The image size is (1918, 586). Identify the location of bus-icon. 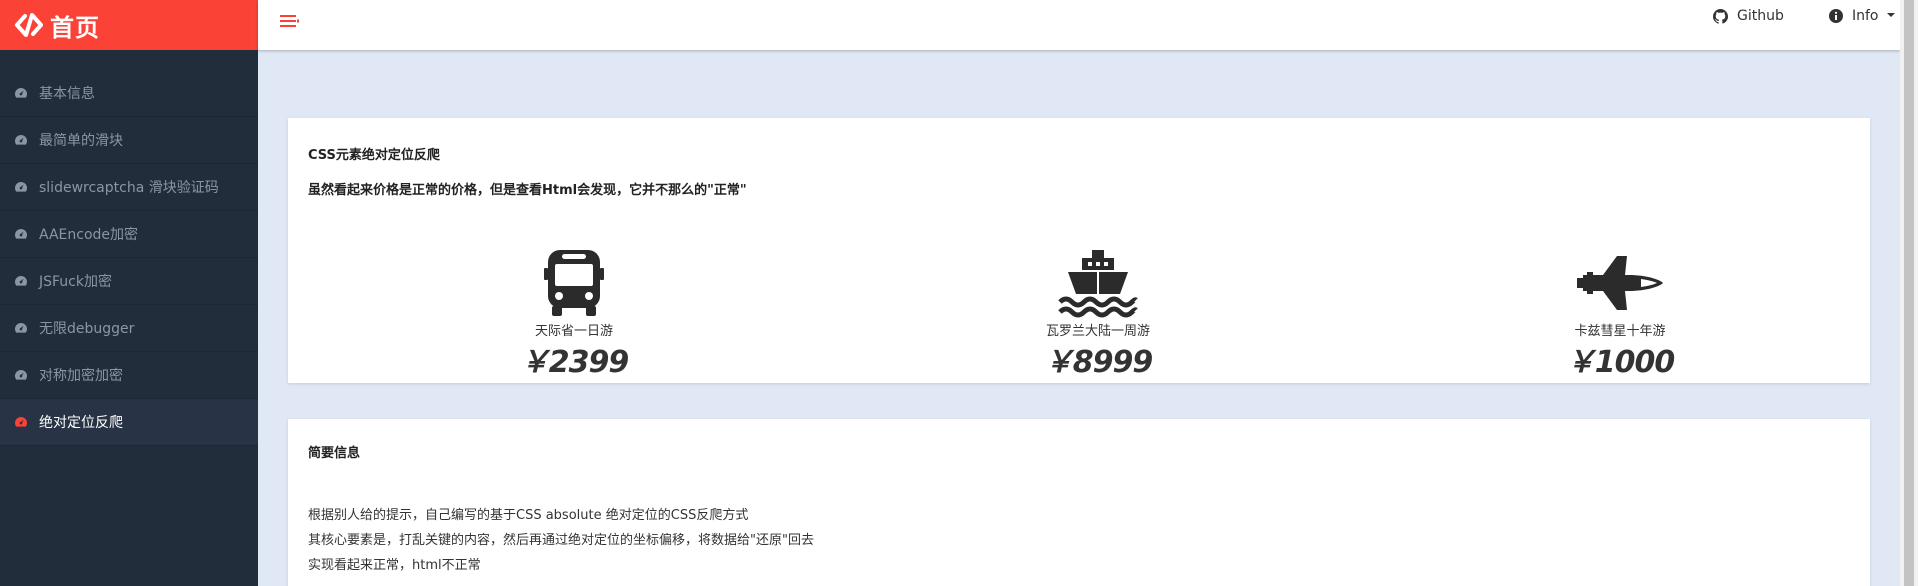
(574, 283).